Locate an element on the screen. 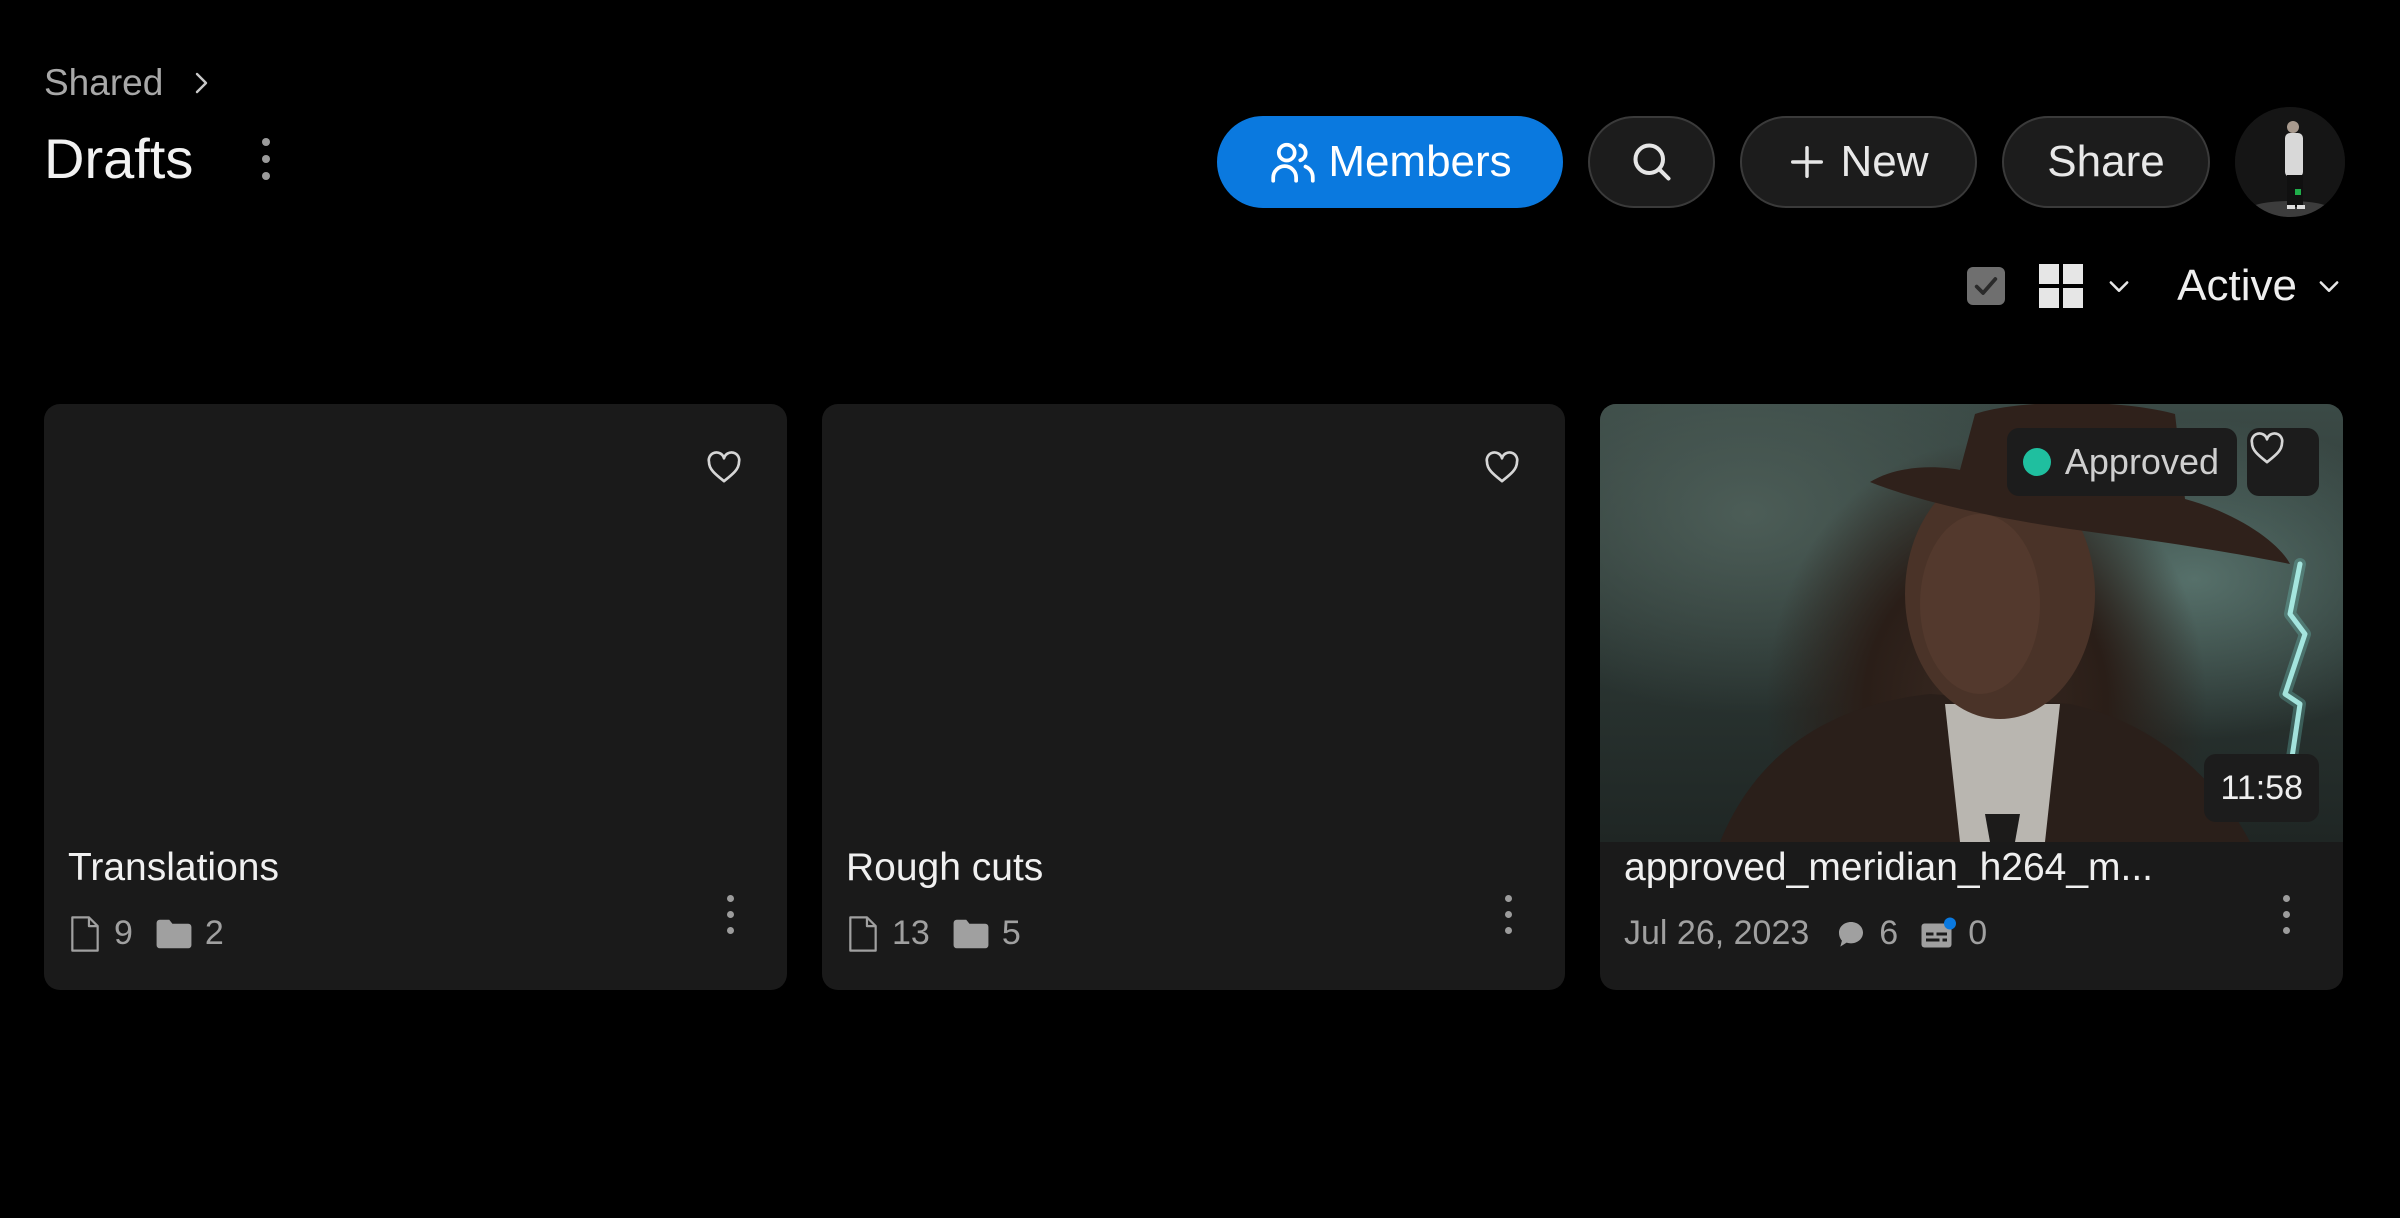 This screenshot has height=1218, width=2400. card-meta: Jul 26, 2023 6 0 is located at coordinates (1816, 933).